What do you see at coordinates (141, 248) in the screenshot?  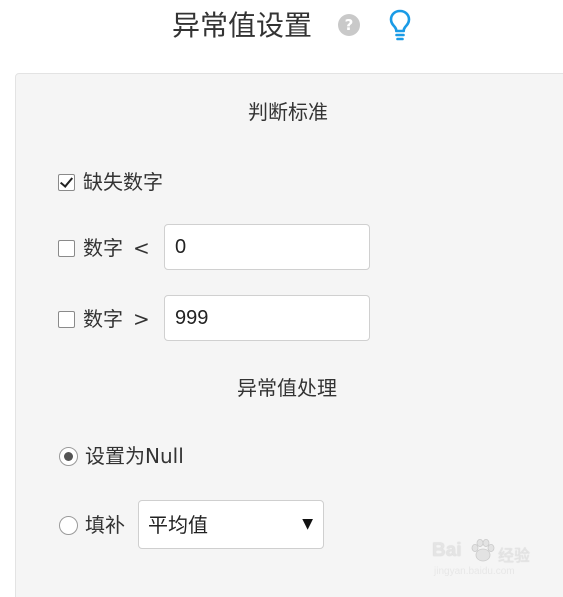 I see `less-than-operator: <` at bounding box center [141, 248].